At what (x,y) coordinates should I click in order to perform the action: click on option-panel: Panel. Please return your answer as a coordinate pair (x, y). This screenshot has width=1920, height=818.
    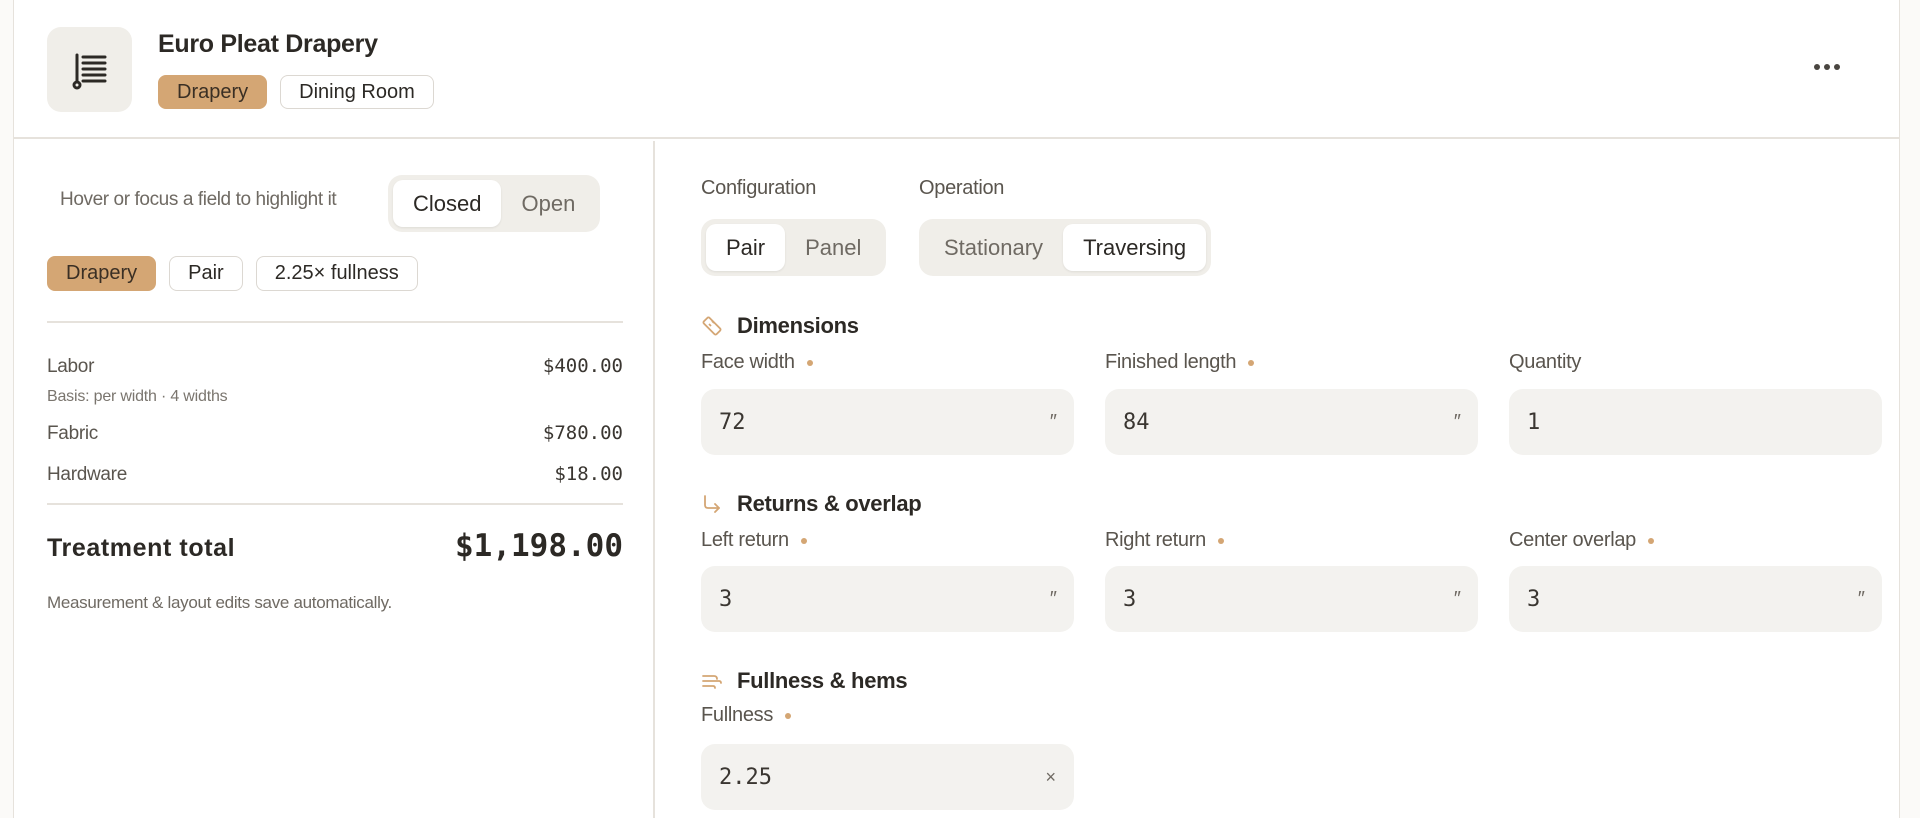
    Looking at the image, I should click on (833, 247).